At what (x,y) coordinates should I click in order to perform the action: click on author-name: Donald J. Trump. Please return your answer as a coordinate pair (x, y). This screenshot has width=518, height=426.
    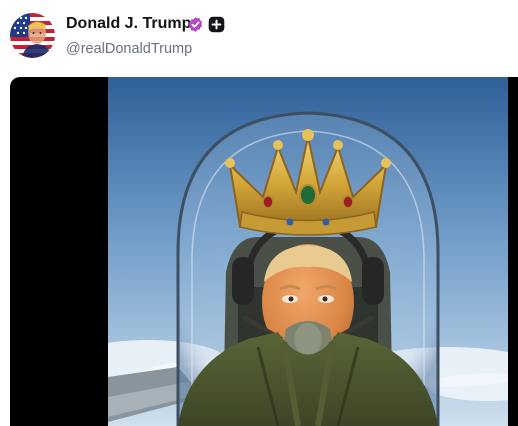
    Looking at the image, I should click on (128, 24).